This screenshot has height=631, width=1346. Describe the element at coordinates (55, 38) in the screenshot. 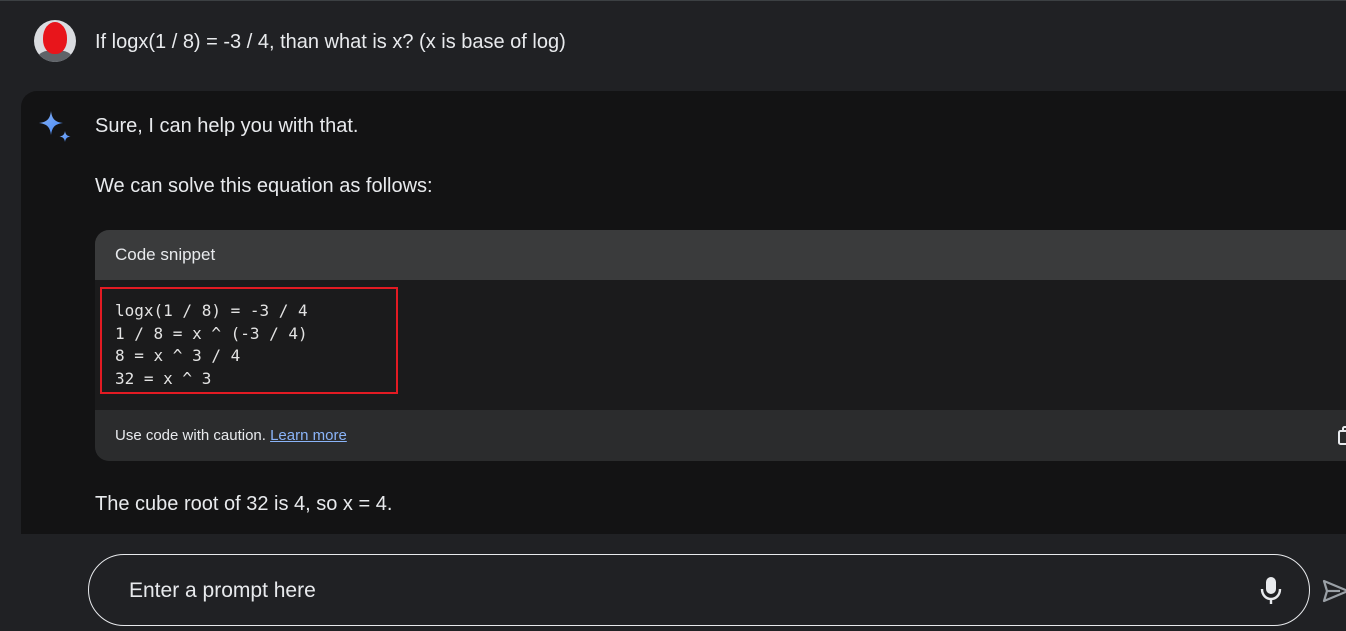

I see `avatar-redaction` at that location.